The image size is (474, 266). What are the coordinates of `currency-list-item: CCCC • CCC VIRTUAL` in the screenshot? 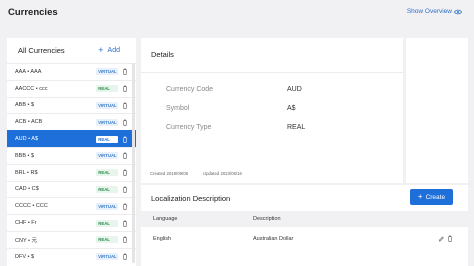 It's located at (71, 205).